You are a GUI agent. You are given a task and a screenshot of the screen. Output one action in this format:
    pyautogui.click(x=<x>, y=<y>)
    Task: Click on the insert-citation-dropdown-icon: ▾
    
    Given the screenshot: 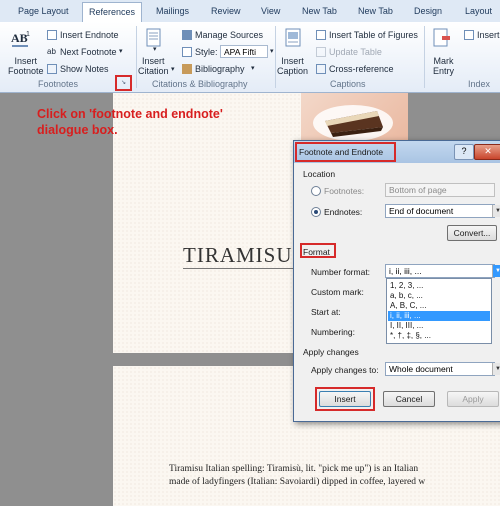 What is the action you would take?
    pyautogui.click(x=173, y=69)
    